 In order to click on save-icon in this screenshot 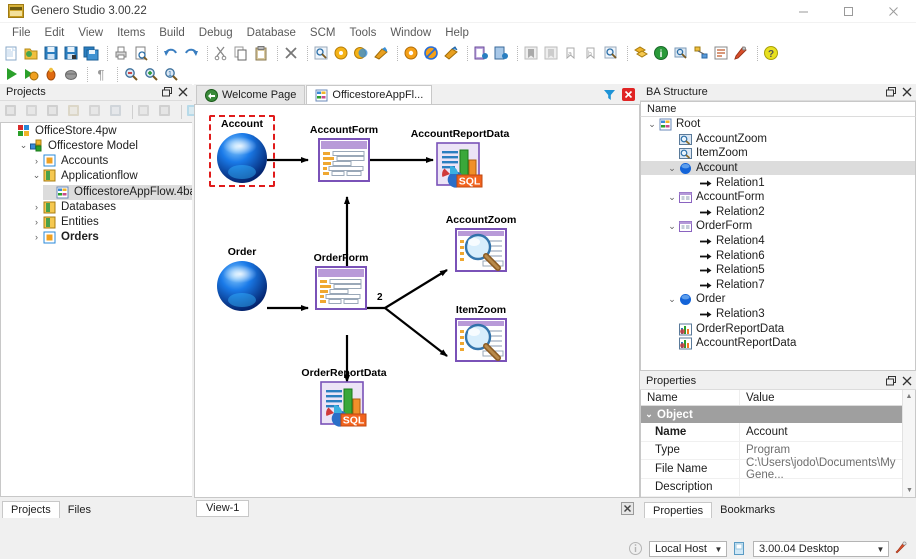, I will do `click(52, 54)`.